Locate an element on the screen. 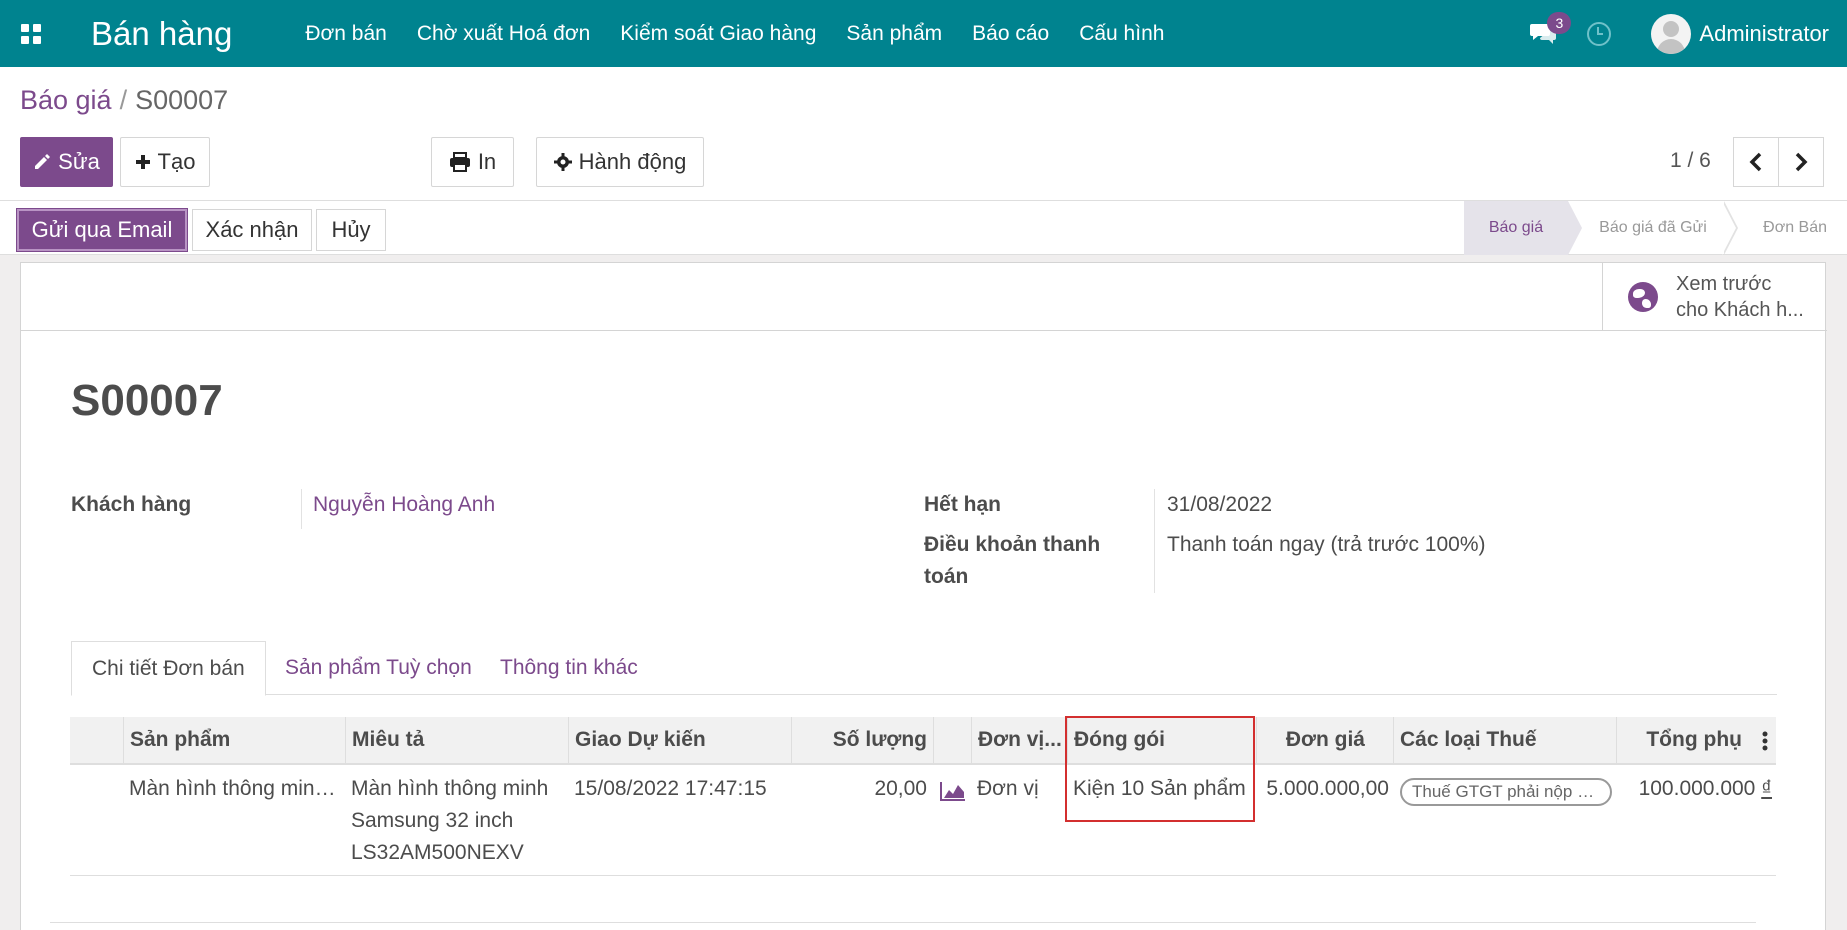 This screenshot has height=930, width=1847. customer-label: Khách hàng is located at coordinates (131, 504).